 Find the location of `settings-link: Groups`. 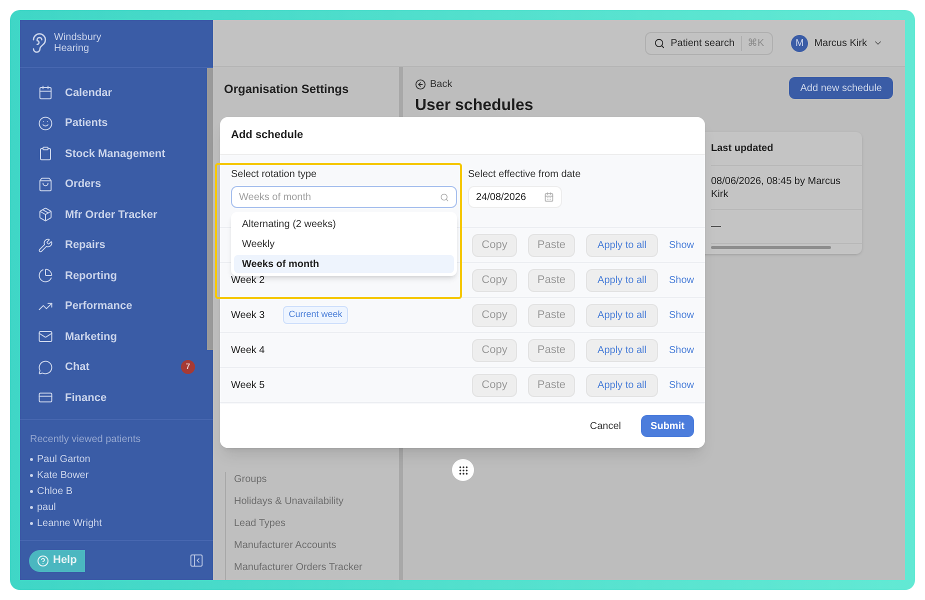

settings-link: Groups is located at coordinates (316, 480).